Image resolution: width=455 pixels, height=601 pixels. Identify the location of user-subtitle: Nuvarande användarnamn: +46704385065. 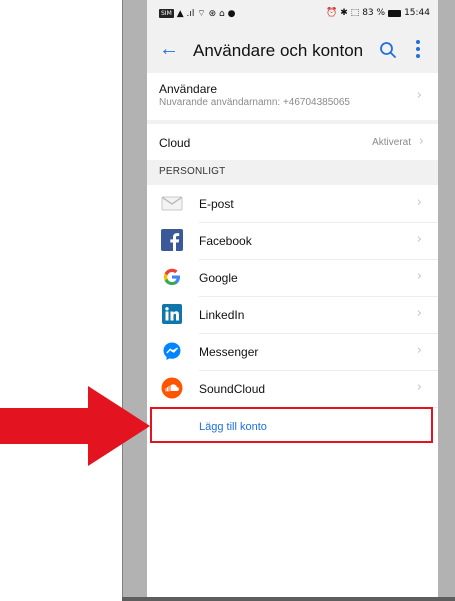
(254, 102).